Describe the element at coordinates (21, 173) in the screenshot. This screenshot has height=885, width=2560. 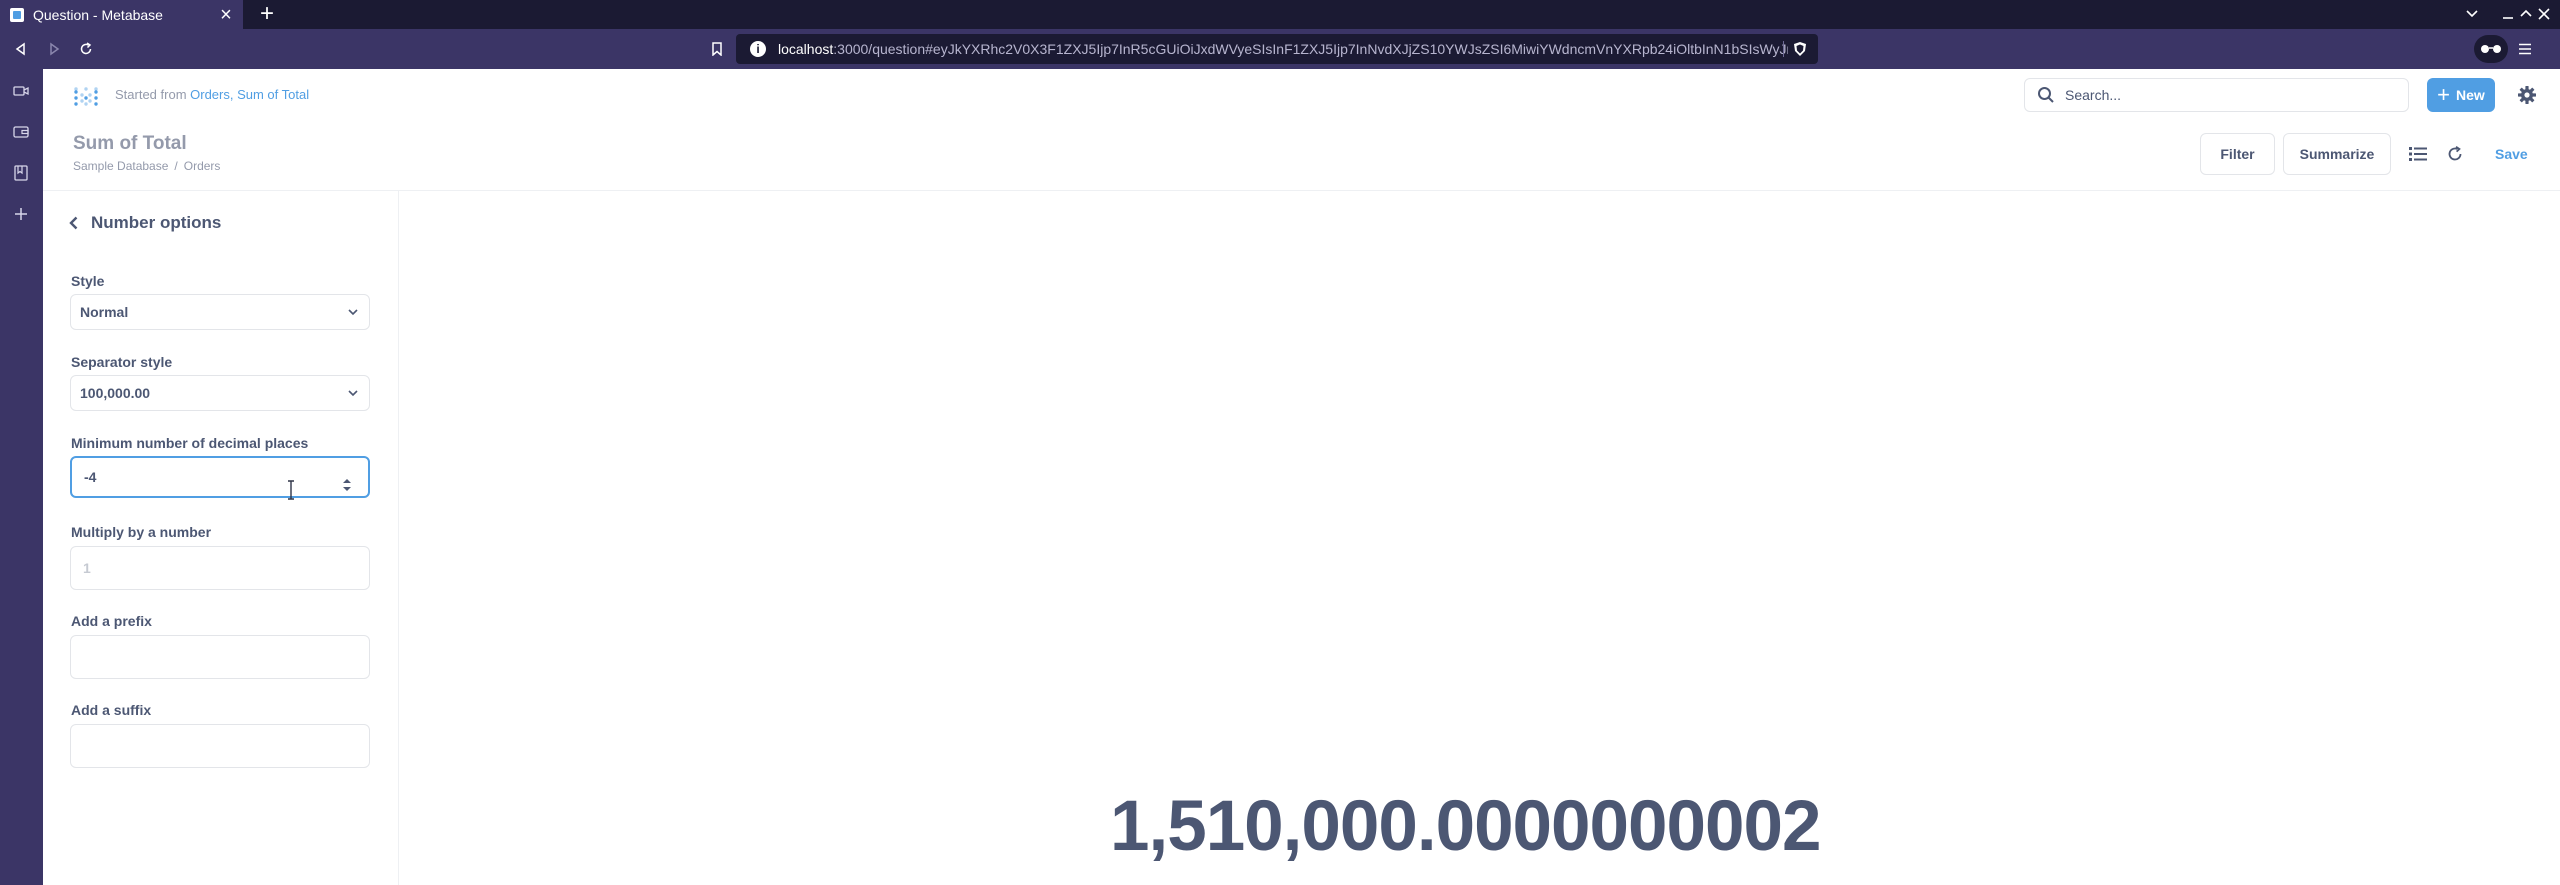
I see `bookmarks-panel-icon` at that location.